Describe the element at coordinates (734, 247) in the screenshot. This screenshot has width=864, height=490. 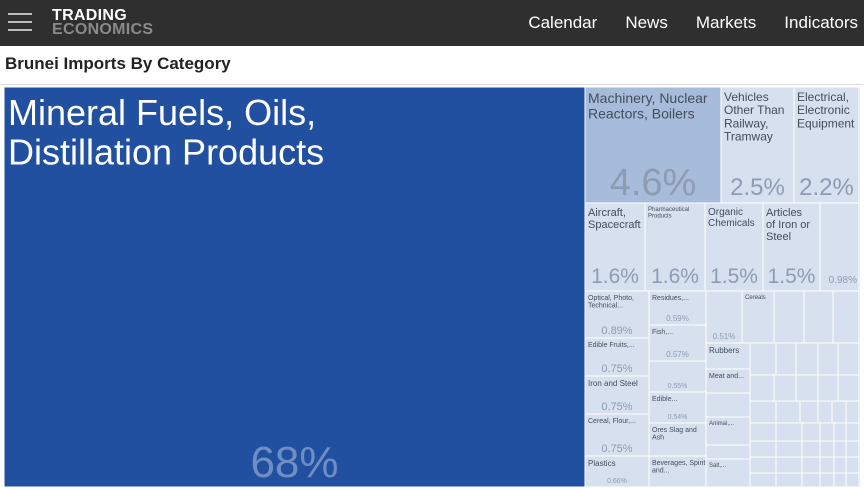
I see `tile-organic-chemicals: Organic Chemicals1.5%` at that location.